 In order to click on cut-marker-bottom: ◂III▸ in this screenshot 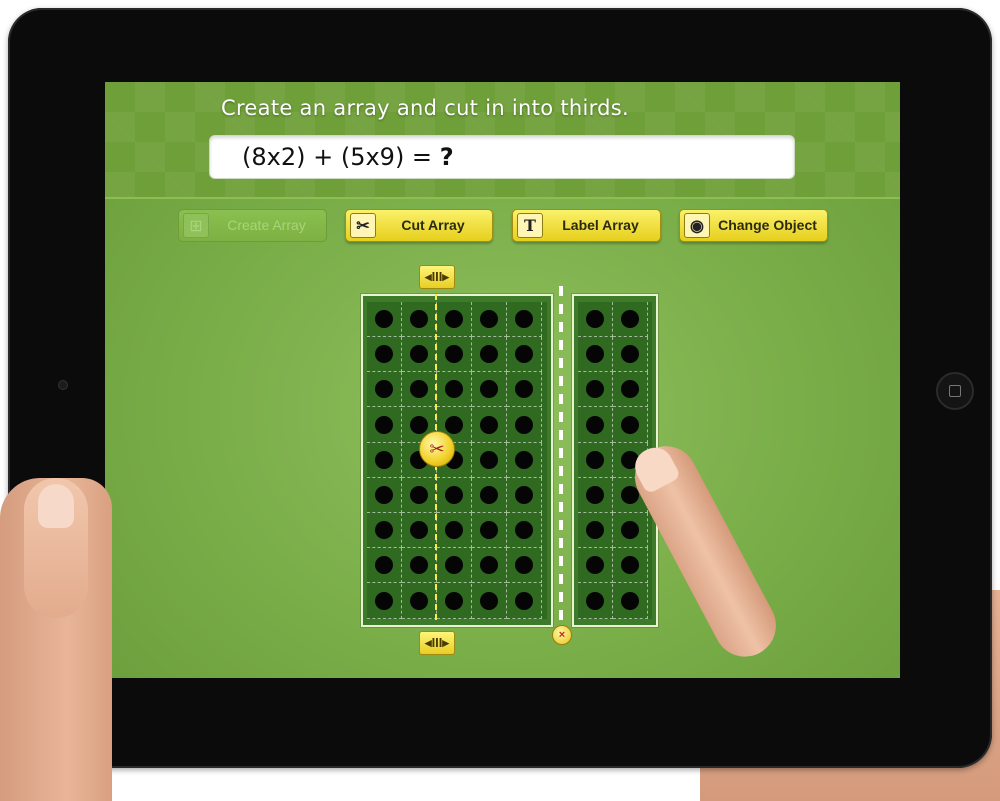, I will do `click(437, 643)`.